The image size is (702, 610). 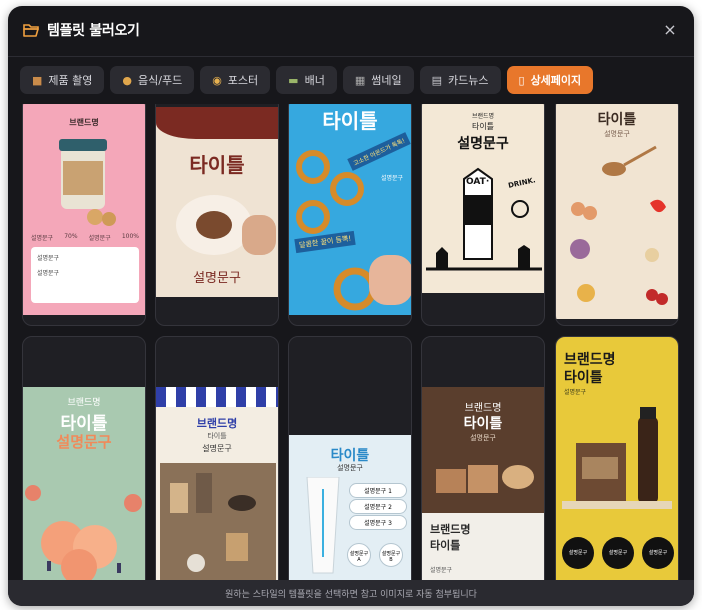 I want to click on template-thumbnail: 브랜드명 타이틀 설명문구 브랜드명 타이틀 설명문구, so click(x=483, y=483).